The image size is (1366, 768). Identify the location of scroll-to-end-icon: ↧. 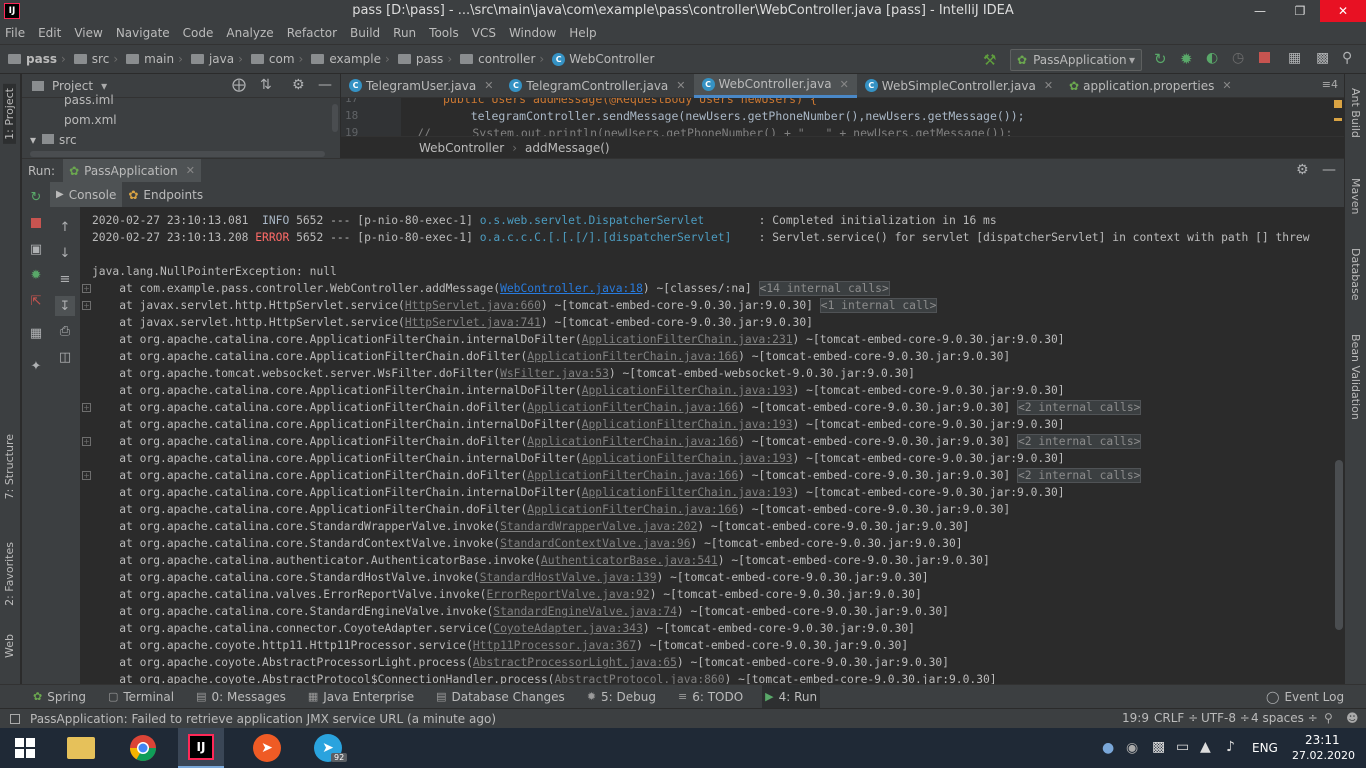
(65, 306).